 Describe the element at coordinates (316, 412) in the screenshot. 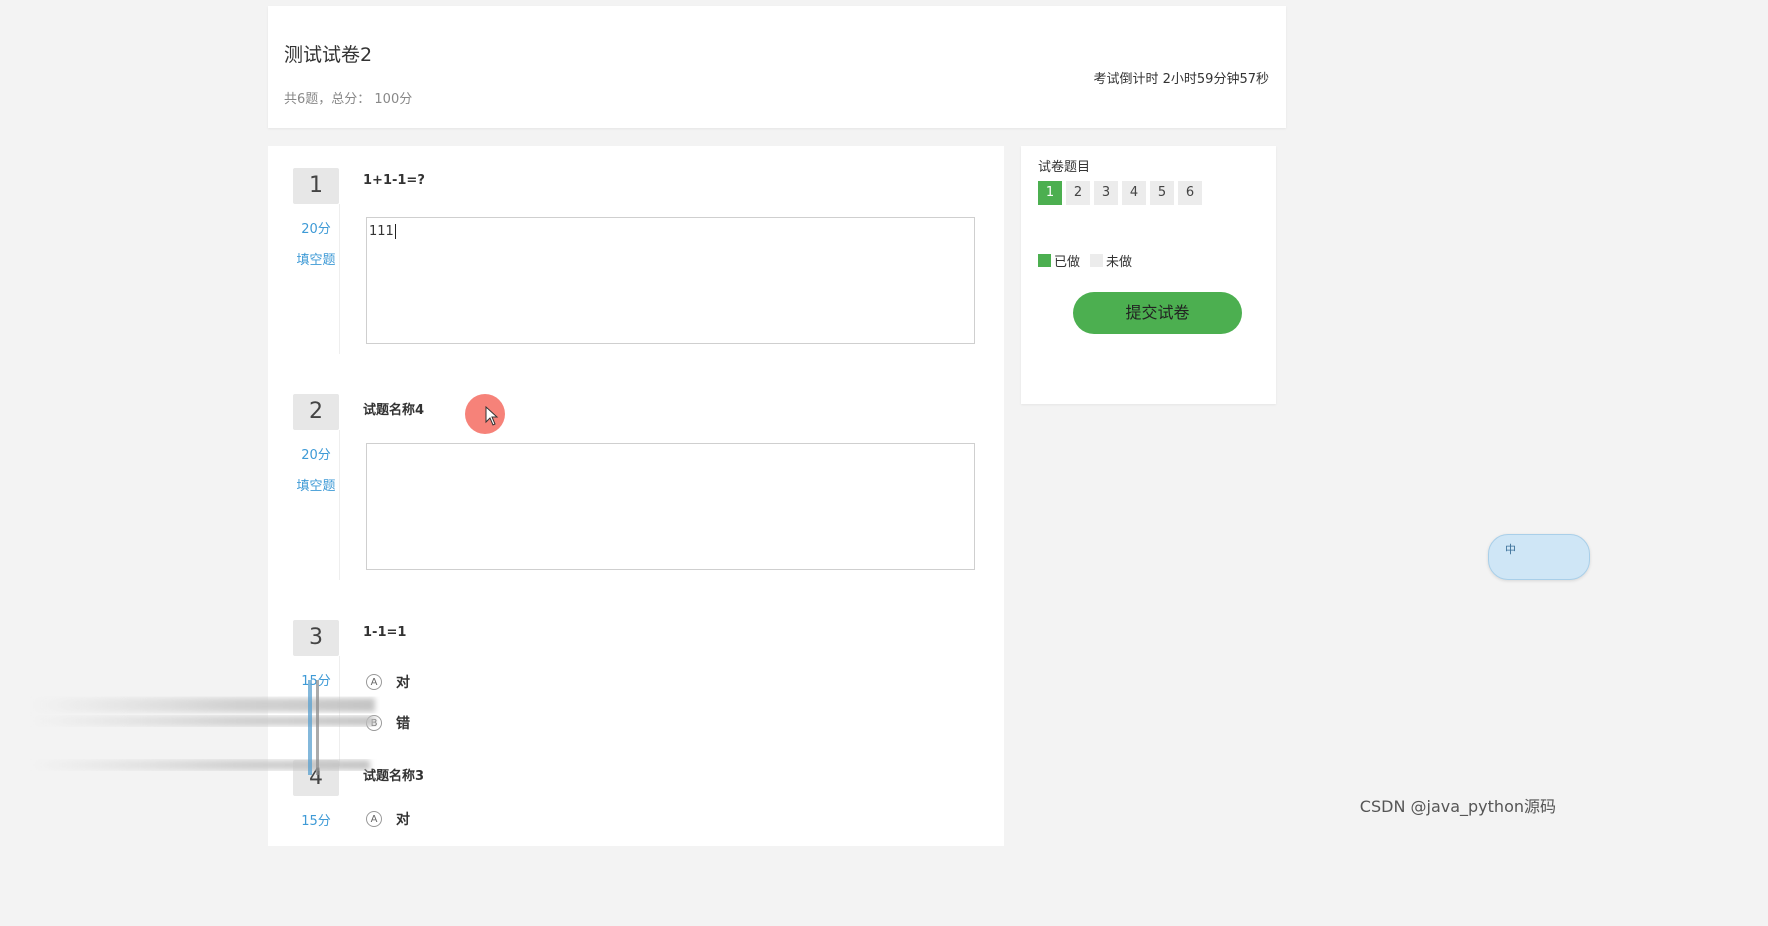

I see `question-number: 2` at that location.